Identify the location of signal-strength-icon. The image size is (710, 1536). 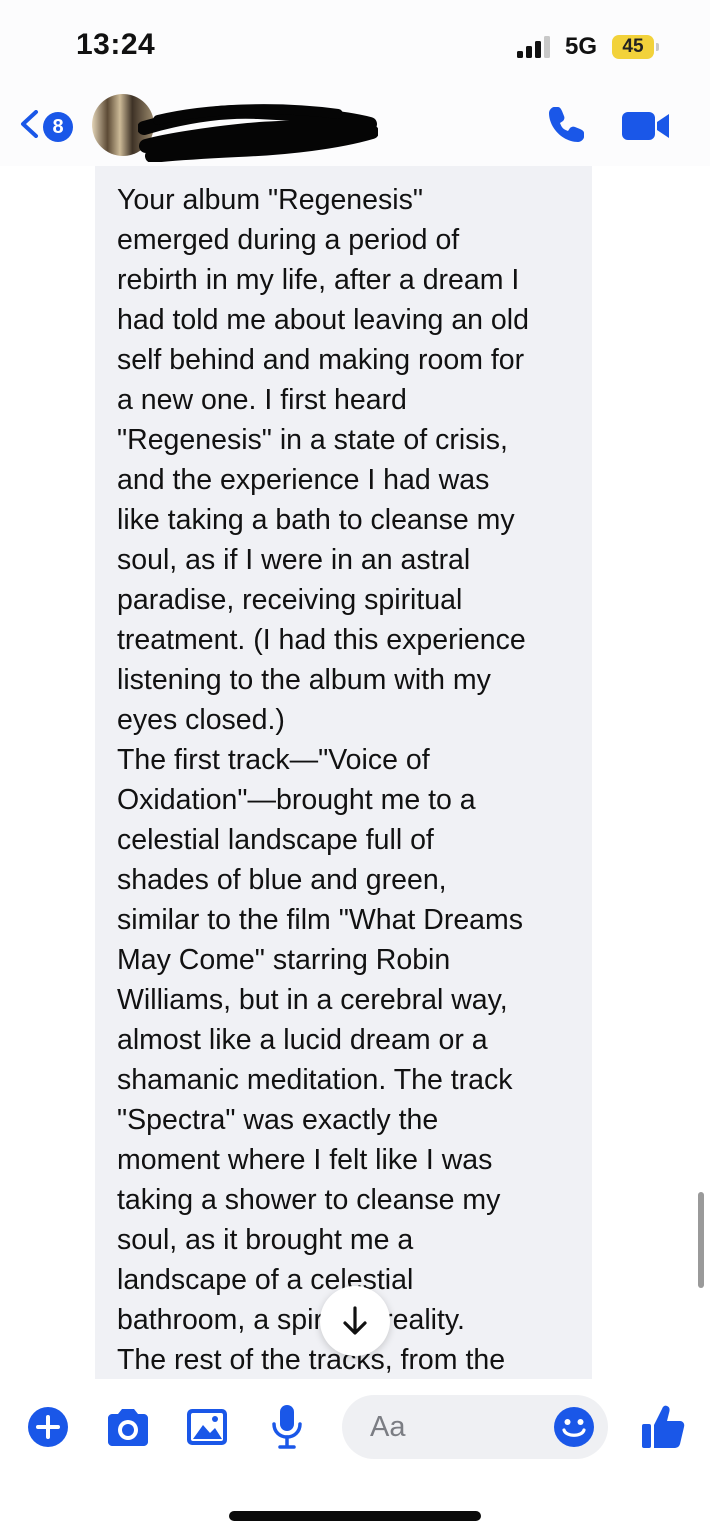
(533, 47).